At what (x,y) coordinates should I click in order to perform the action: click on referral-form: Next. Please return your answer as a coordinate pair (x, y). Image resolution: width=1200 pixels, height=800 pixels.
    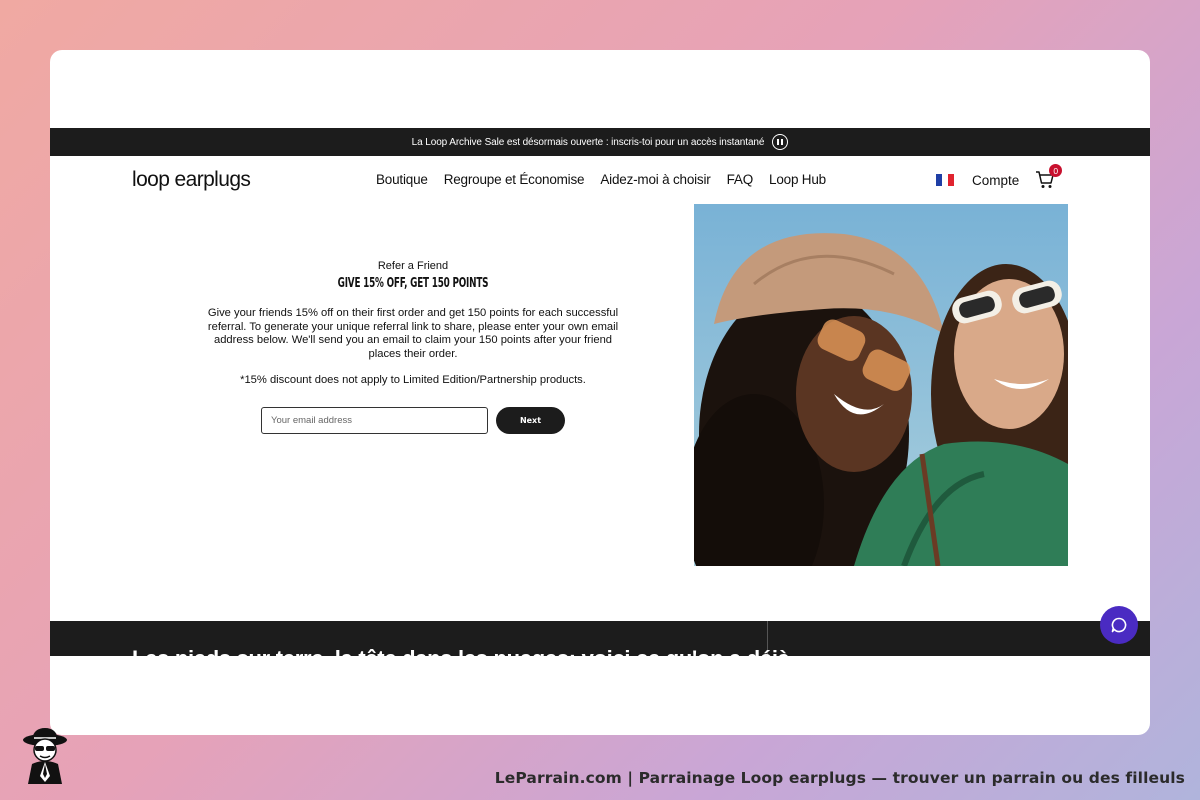
    Looking at the image, I should click on (413, 420).